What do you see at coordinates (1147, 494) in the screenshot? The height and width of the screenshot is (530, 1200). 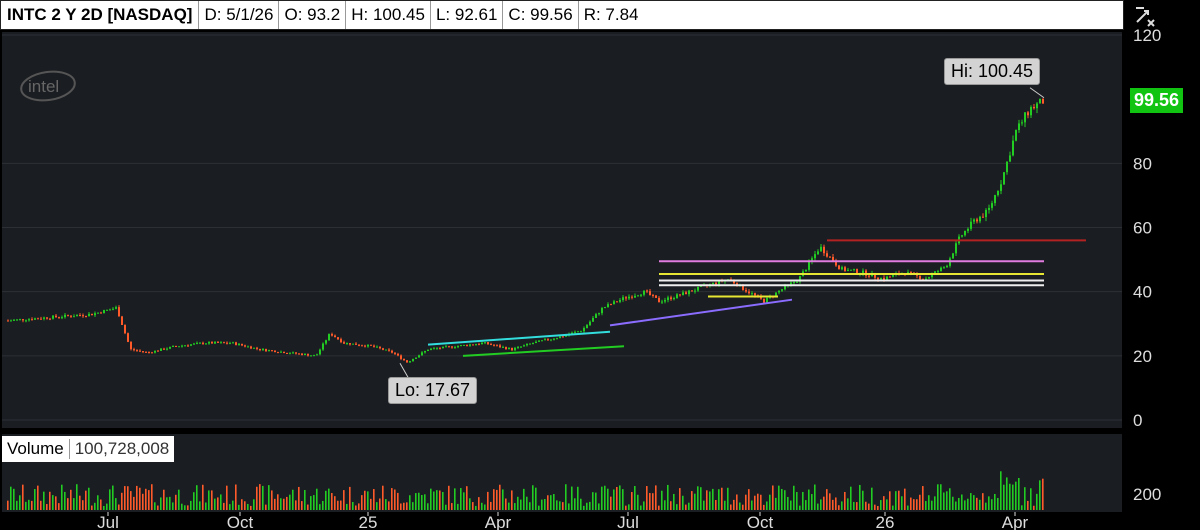 I see `volume-tick-label: 200` at bounding box center [1147, 494].